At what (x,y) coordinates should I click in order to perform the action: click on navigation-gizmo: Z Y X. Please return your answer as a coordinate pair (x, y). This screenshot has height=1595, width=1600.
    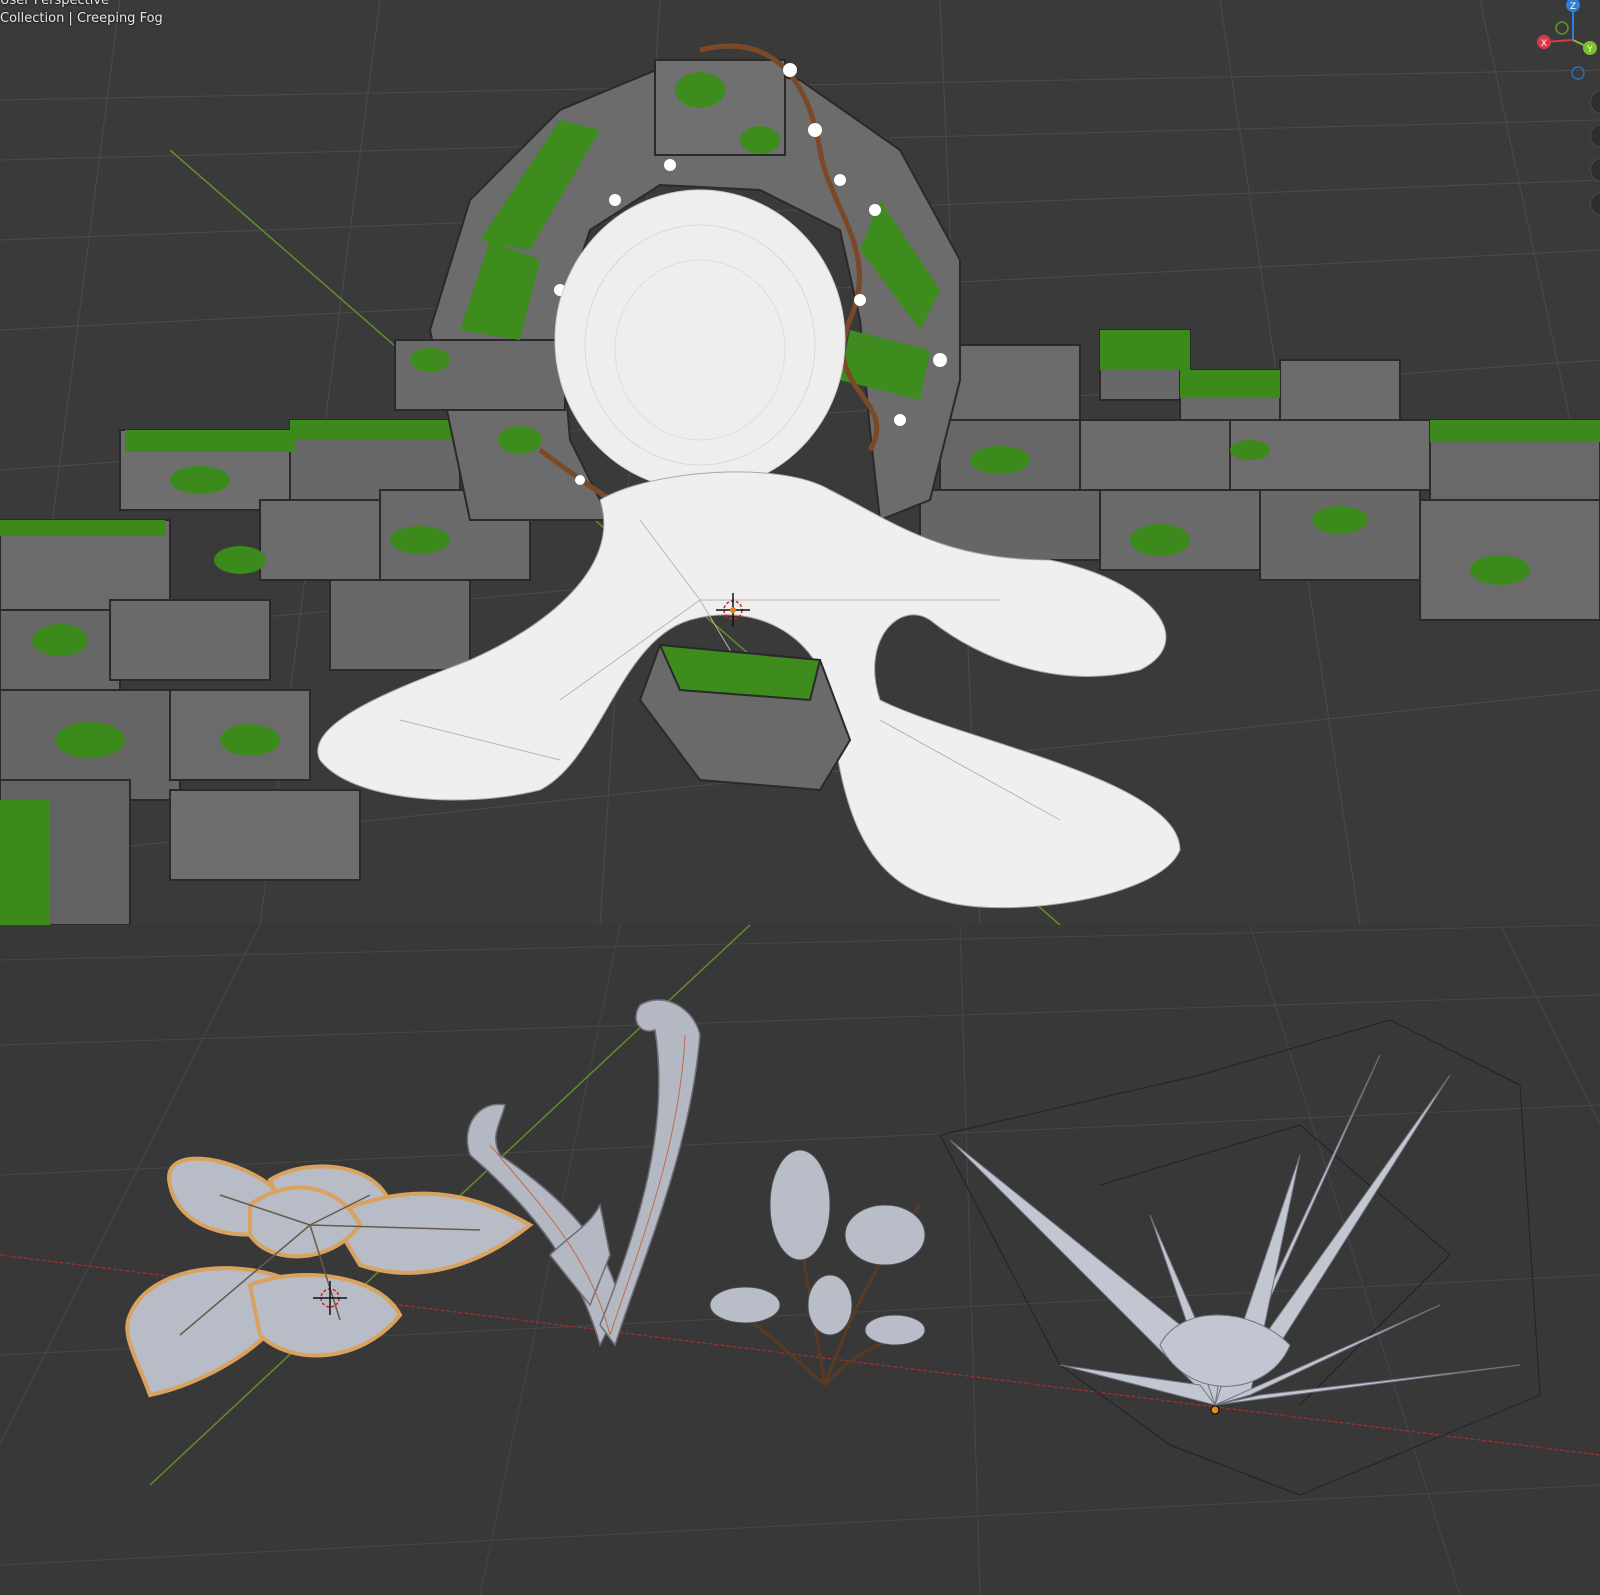
    Looking at the image, I should click on (1565, 42).